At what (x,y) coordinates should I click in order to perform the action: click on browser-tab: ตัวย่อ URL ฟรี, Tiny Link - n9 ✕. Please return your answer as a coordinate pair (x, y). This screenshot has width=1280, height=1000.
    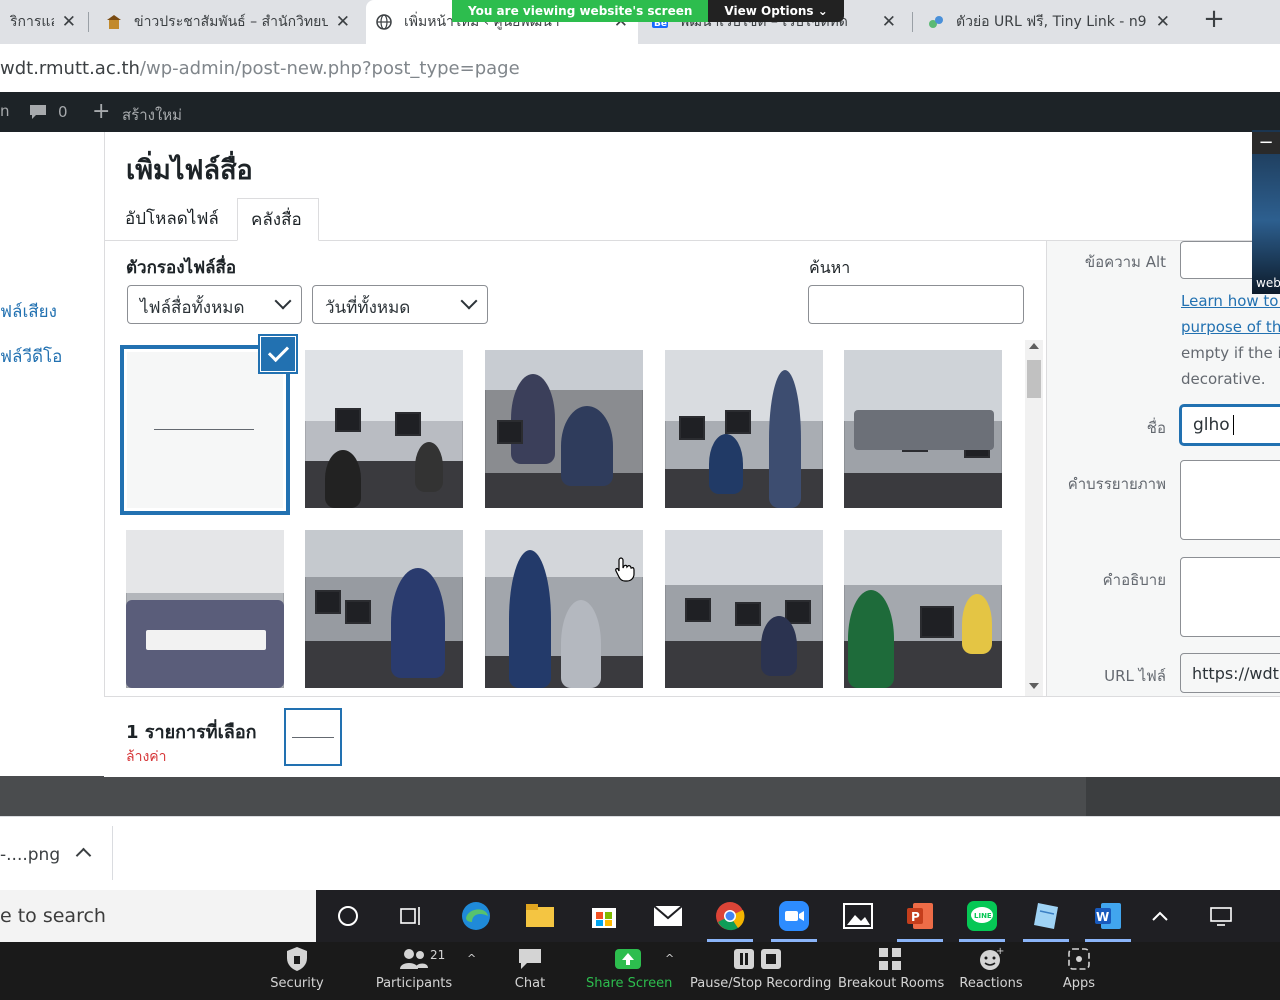
    Looking at the image, I should click on (1049, 22).